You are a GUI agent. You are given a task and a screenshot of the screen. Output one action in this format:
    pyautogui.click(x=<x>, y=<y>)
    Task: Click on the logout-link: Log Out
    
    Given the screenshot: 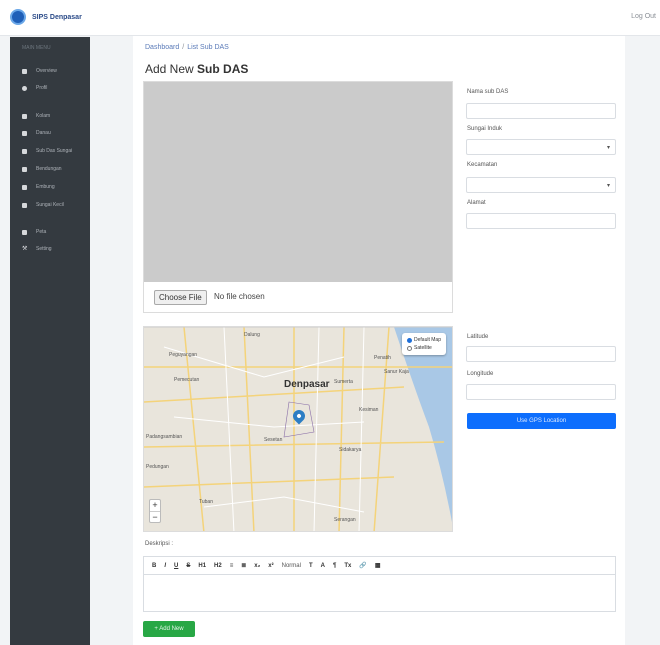 What is the action you would take?
    pyautogui.click(x=643, y=16)
    